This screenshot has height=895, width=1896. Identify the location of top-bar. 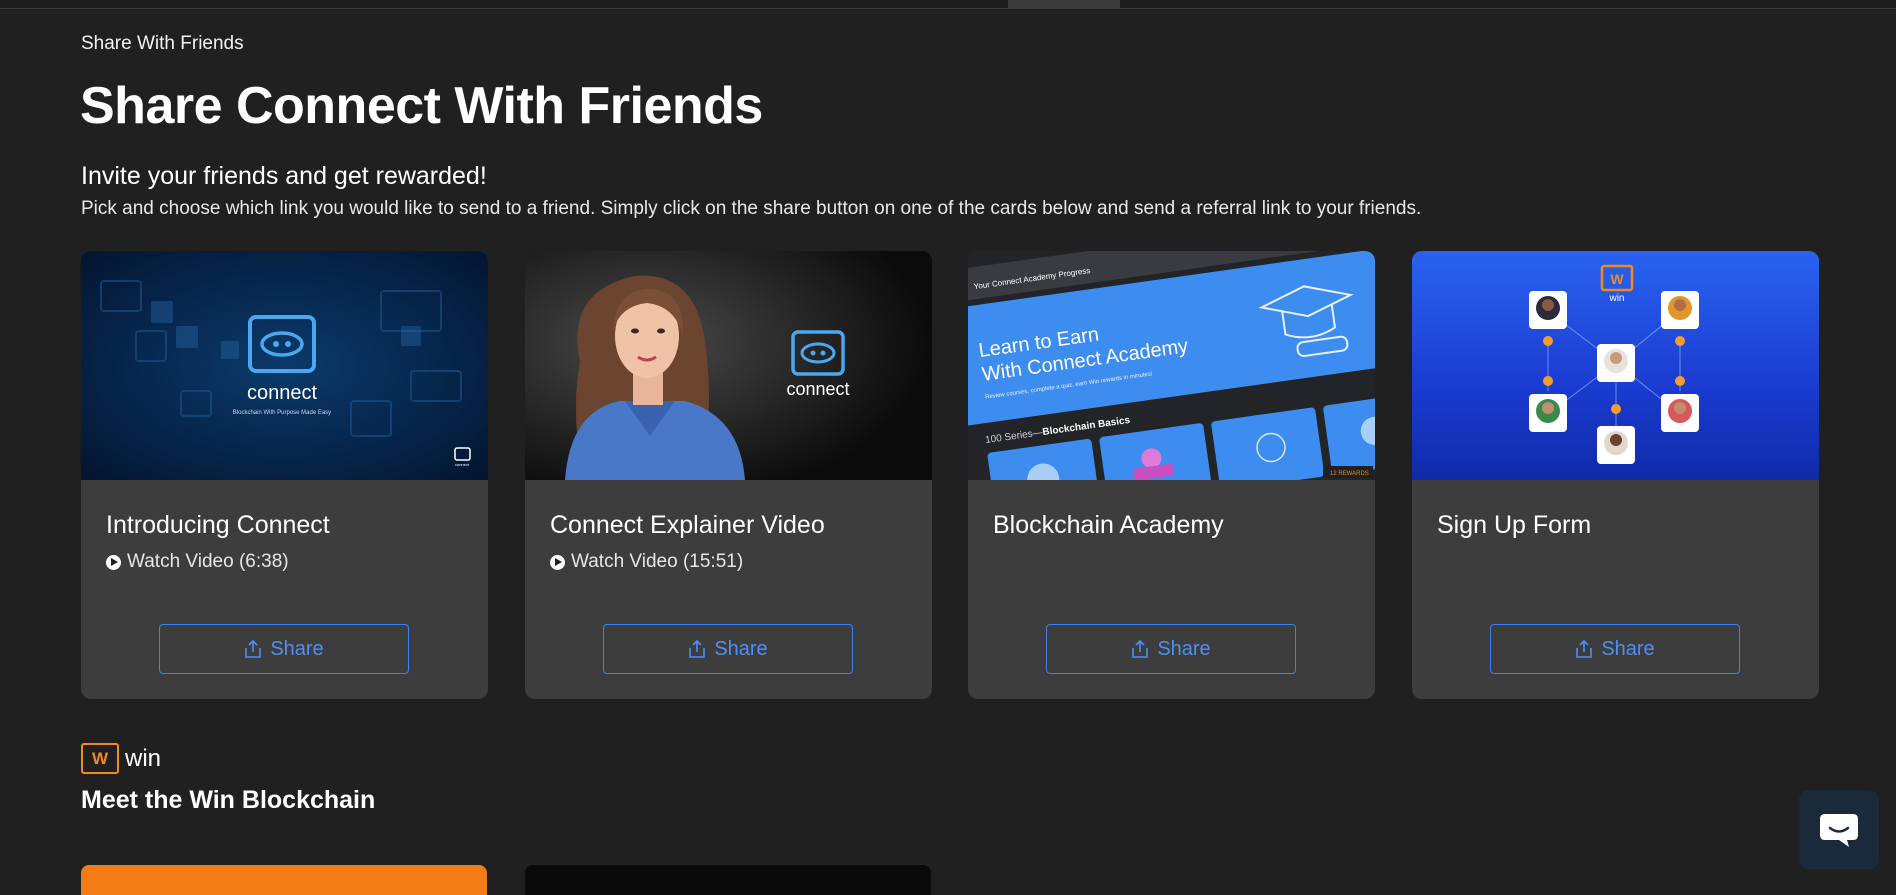
(948, 4).